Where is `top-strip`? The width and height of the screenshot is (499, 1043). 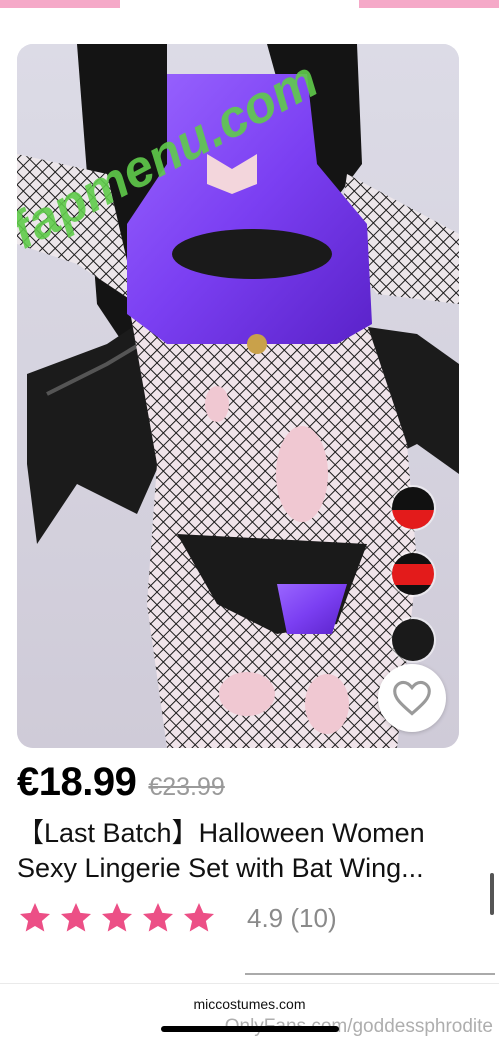
top-strip is located at coordinates (249, 11).